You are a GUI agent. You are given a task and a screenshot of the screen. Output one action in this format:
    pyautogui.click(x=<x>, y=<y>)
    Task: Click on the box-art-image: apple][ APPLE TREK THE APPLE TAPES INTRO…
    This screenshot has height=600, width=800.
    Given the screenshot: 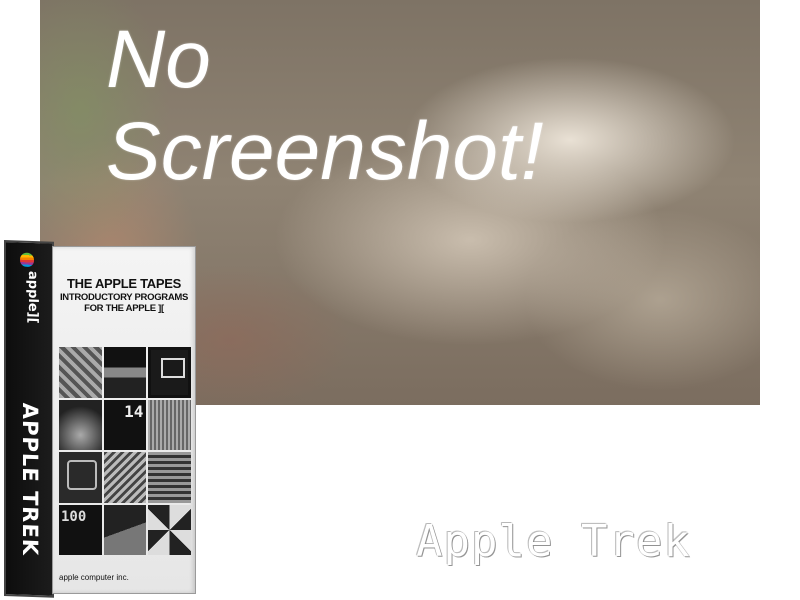 What is the action you would take?
    pyautogui.click(x=100, y=420)
    